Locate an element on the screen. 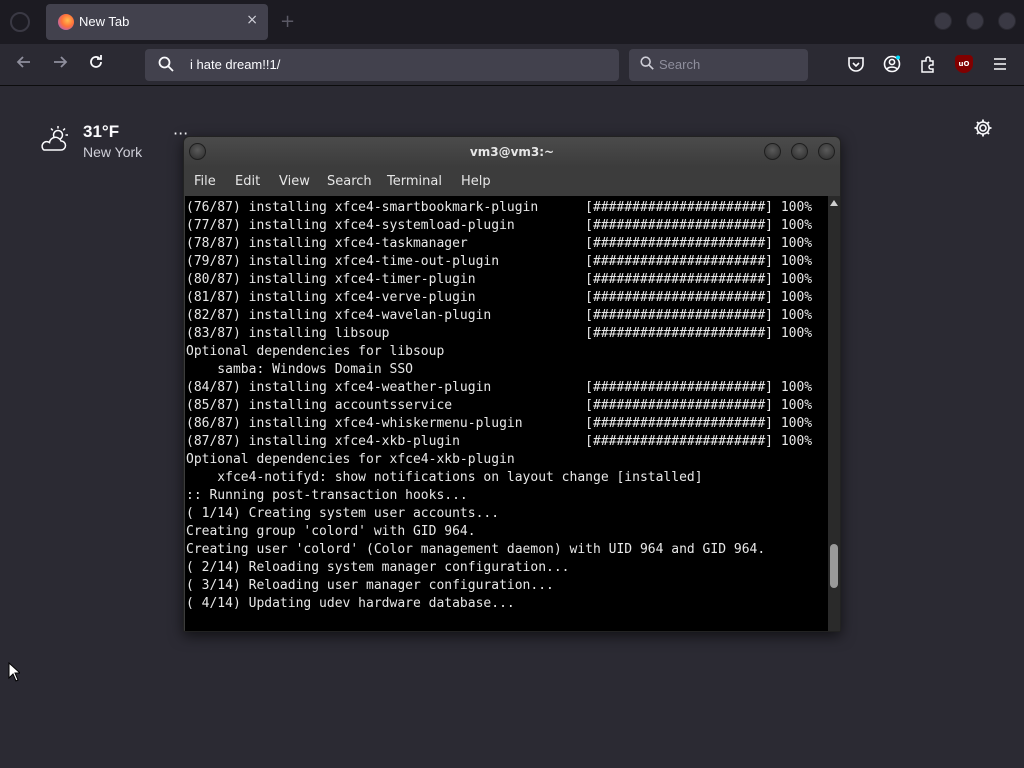  ublock-origin-icon: uO is located at coordinates (964, 64).